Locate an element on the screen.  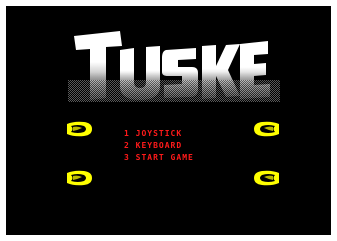
menu-label: START GAME is located at coordinates (164, 157).